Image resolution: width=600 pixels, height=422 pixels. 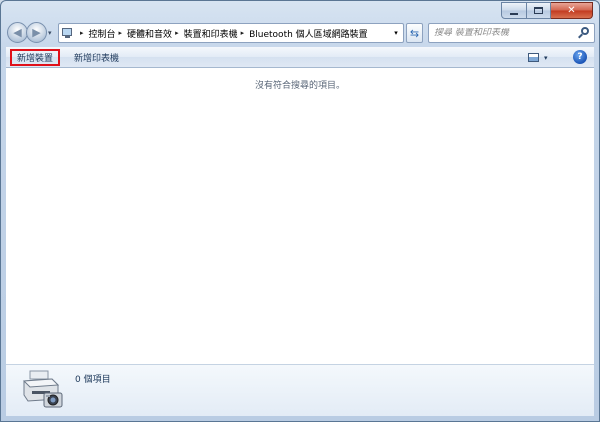 I want to click on item-count-label: 0 個項目, so click(x=93, y=380).